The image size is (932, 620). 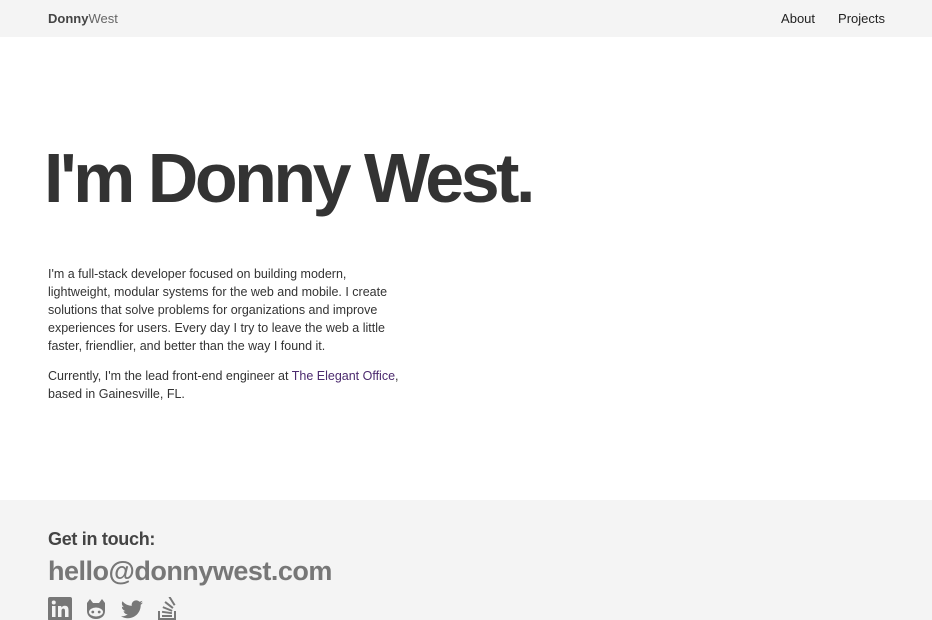 I want to click on brand-logo-link: DonnyWest, so click(x=83, y=19).